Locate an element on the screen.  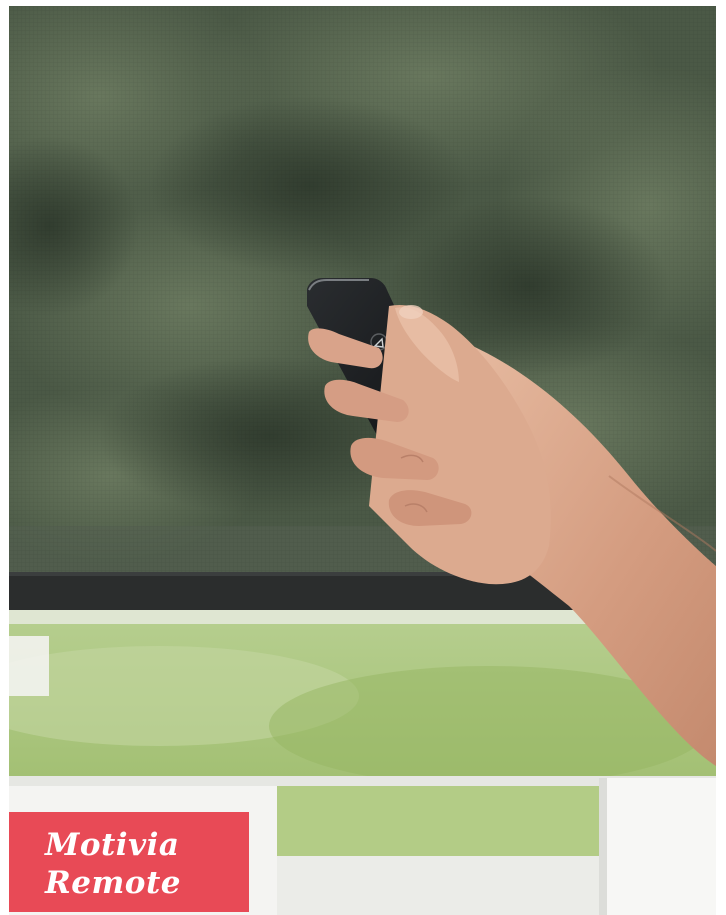
product-name-line-2: Remote is located at coordinates (113, 883).